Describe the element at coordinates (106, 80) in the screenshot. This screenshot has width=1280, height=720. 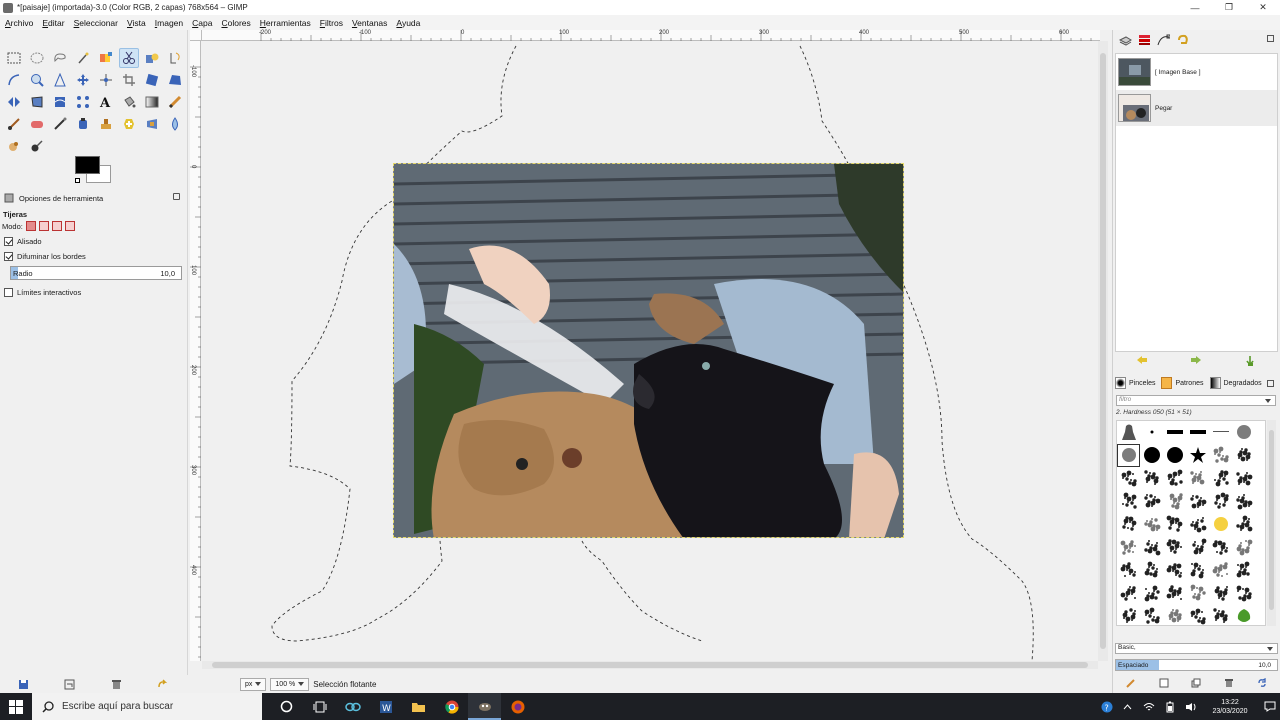
I see `align-icon` at that location.